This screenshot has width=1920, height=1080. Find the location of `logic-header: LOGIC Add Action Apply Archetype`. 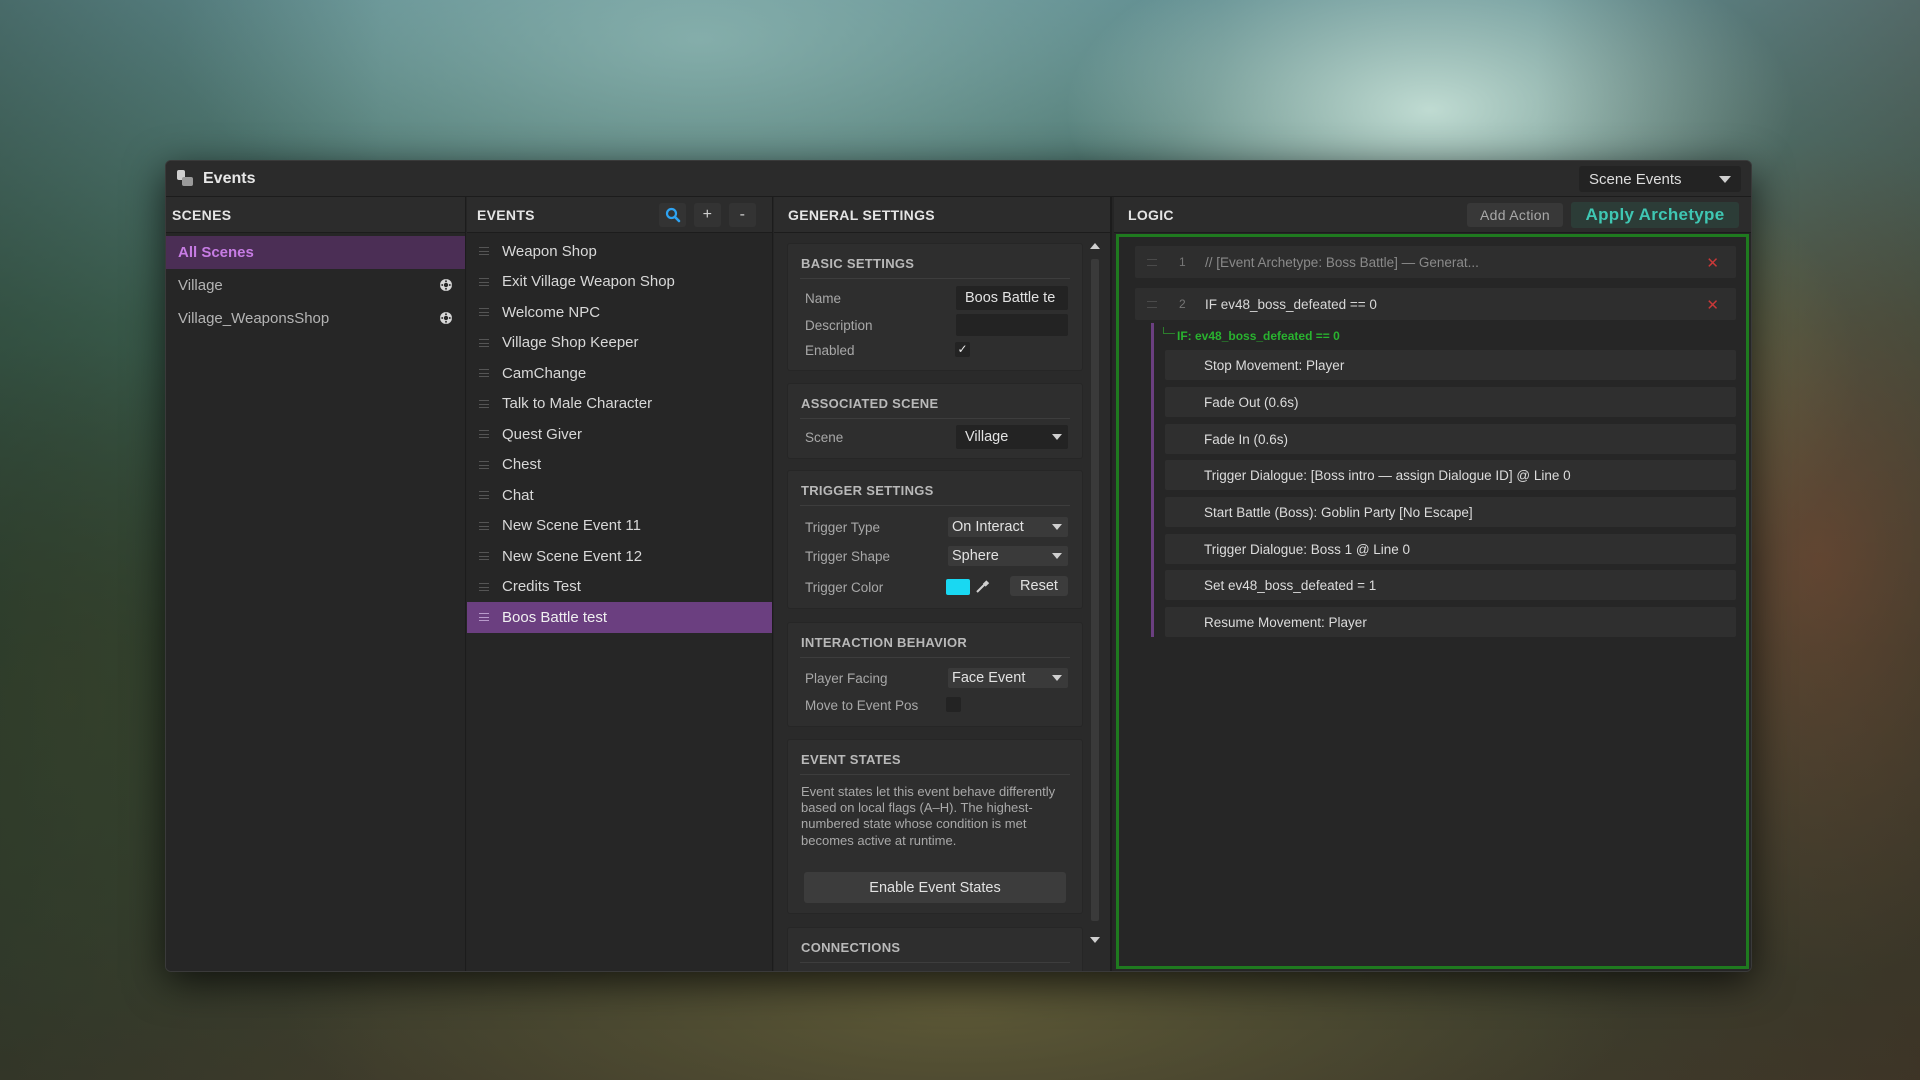

logic-header: LOGIC Add Action Apply Archetype is located at coordinates (1432, 215).